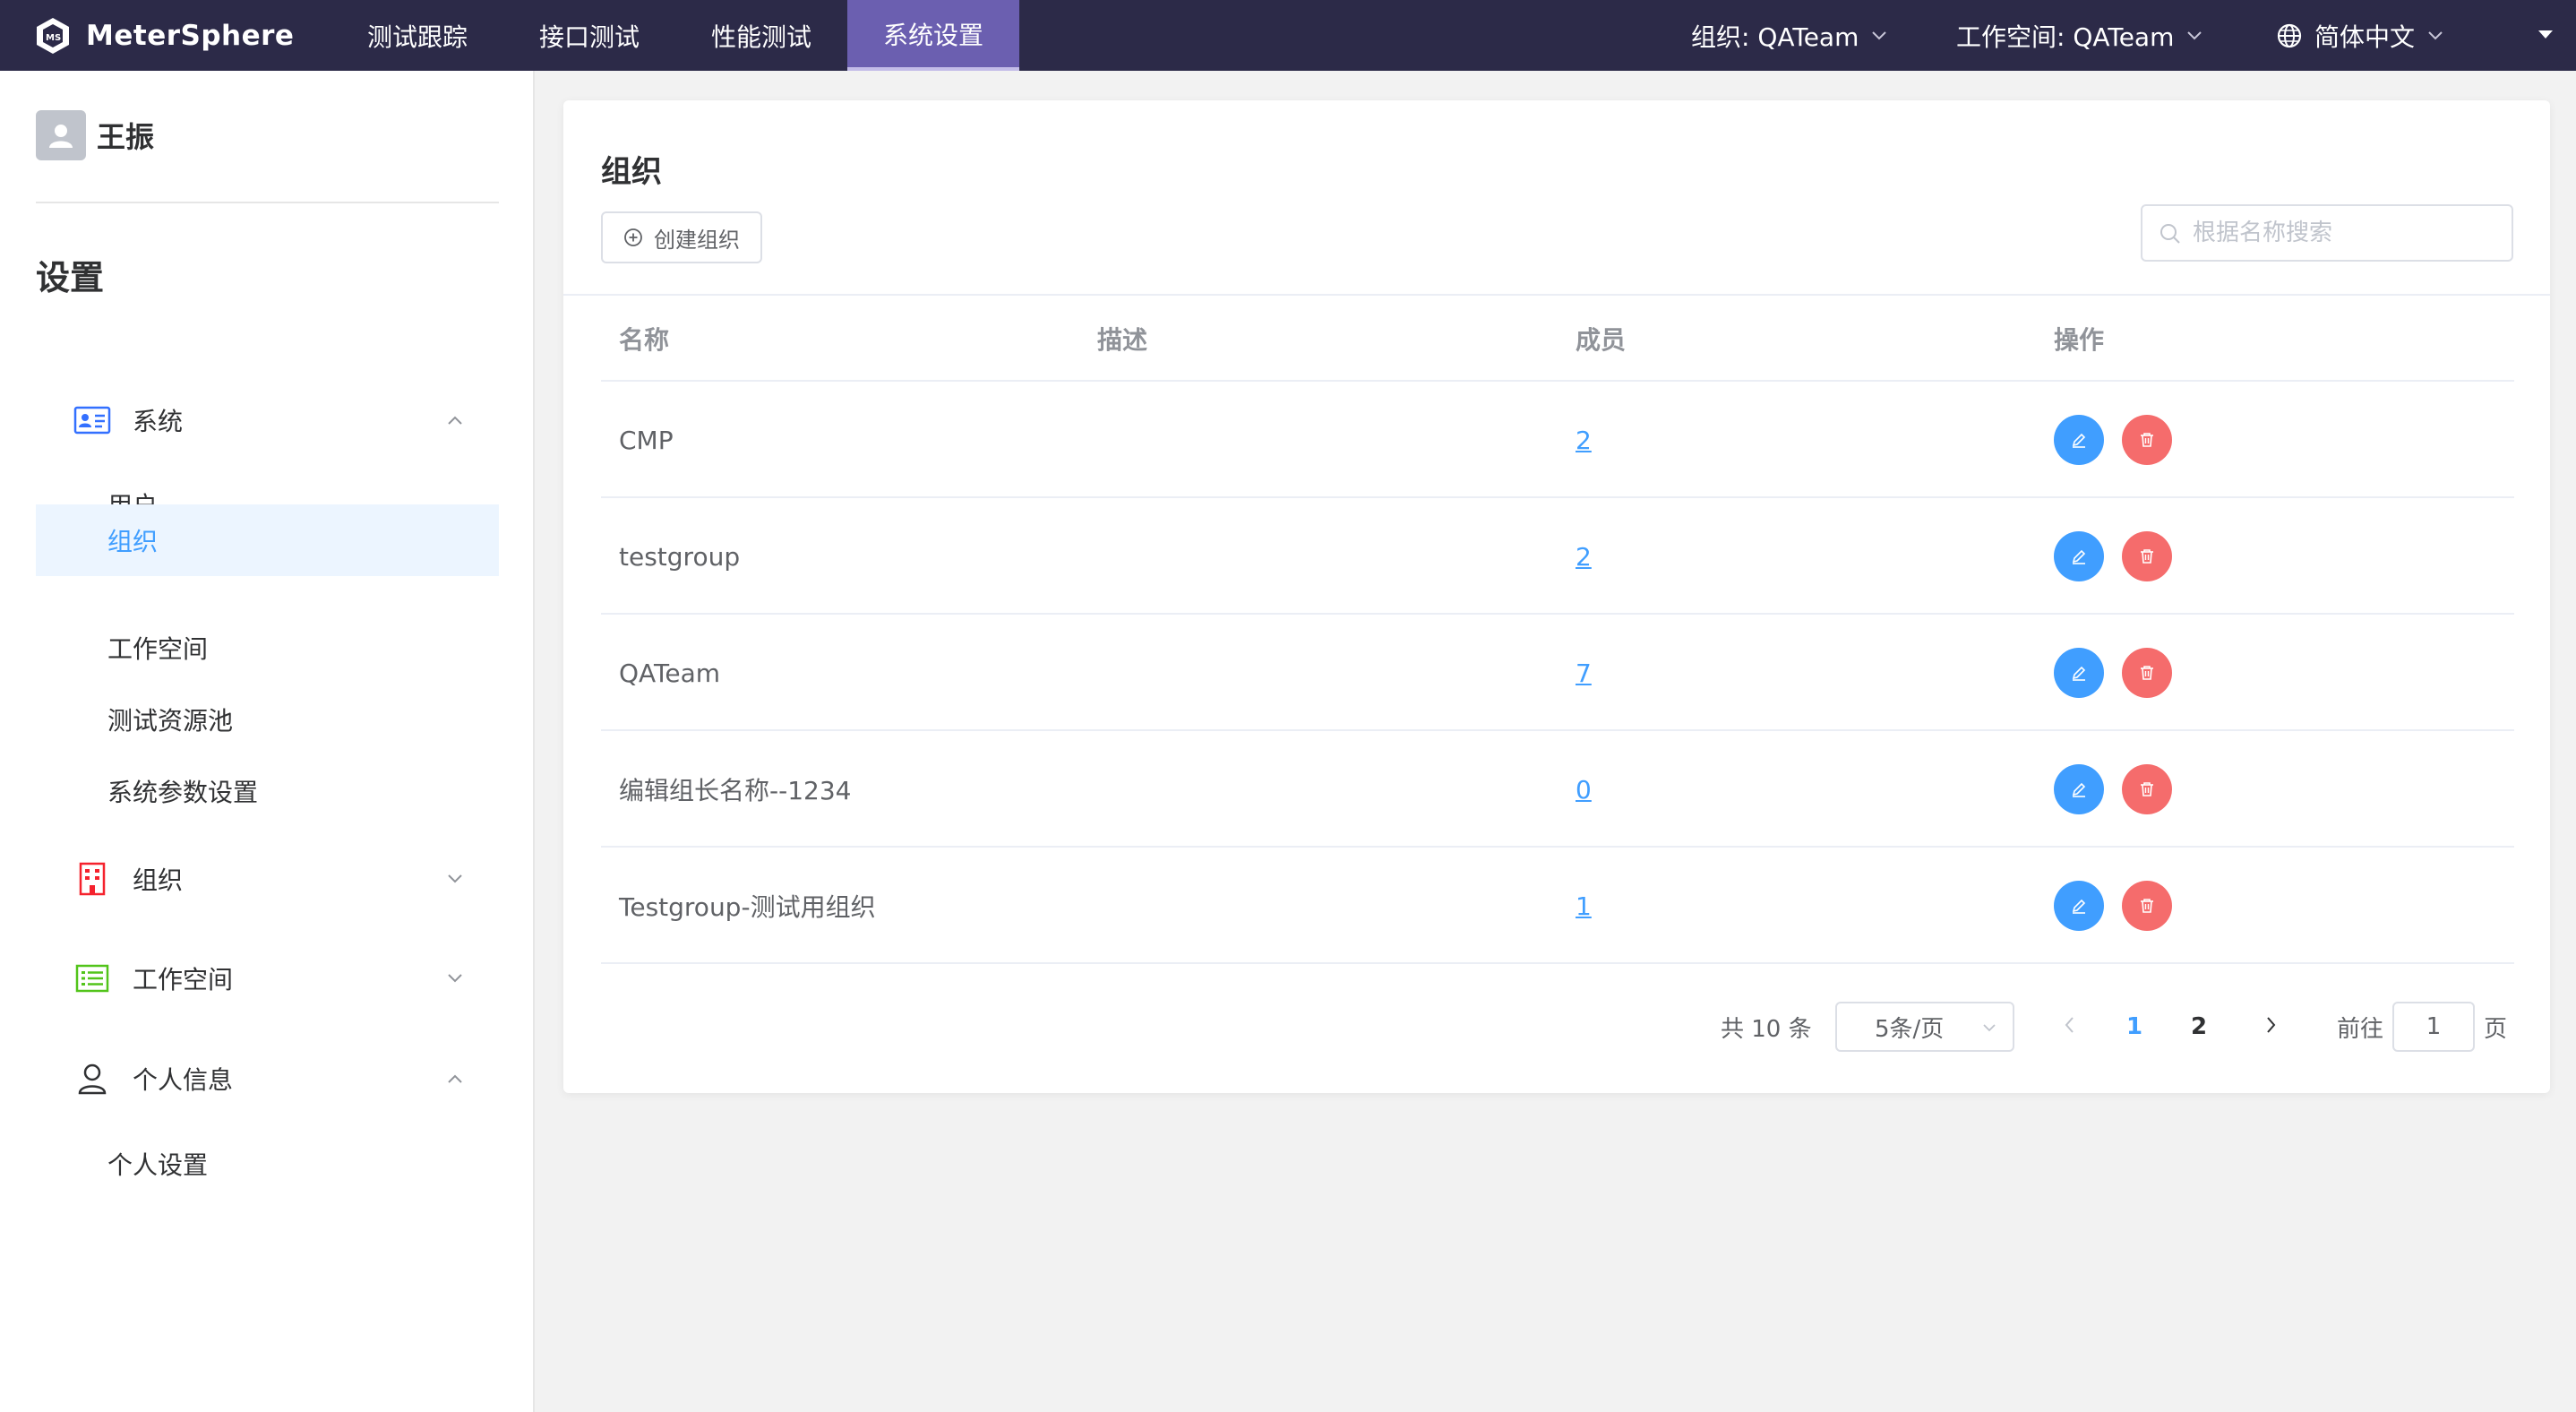 Image resolution: width=2576 pixels, height=1412 pixels. What do you see at coordinates (2134, 1027) in the screenshot?
I see `page-number-1: 1` at bounding box center [2134, 1027].